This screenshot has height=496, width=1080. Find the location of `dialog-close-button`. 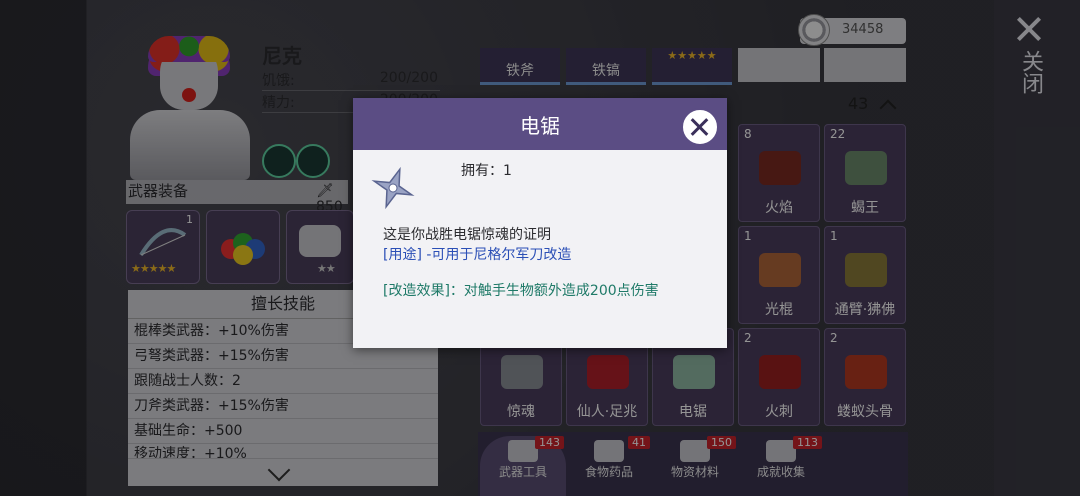

dialog-close-button is located at coordinates (700, 127).